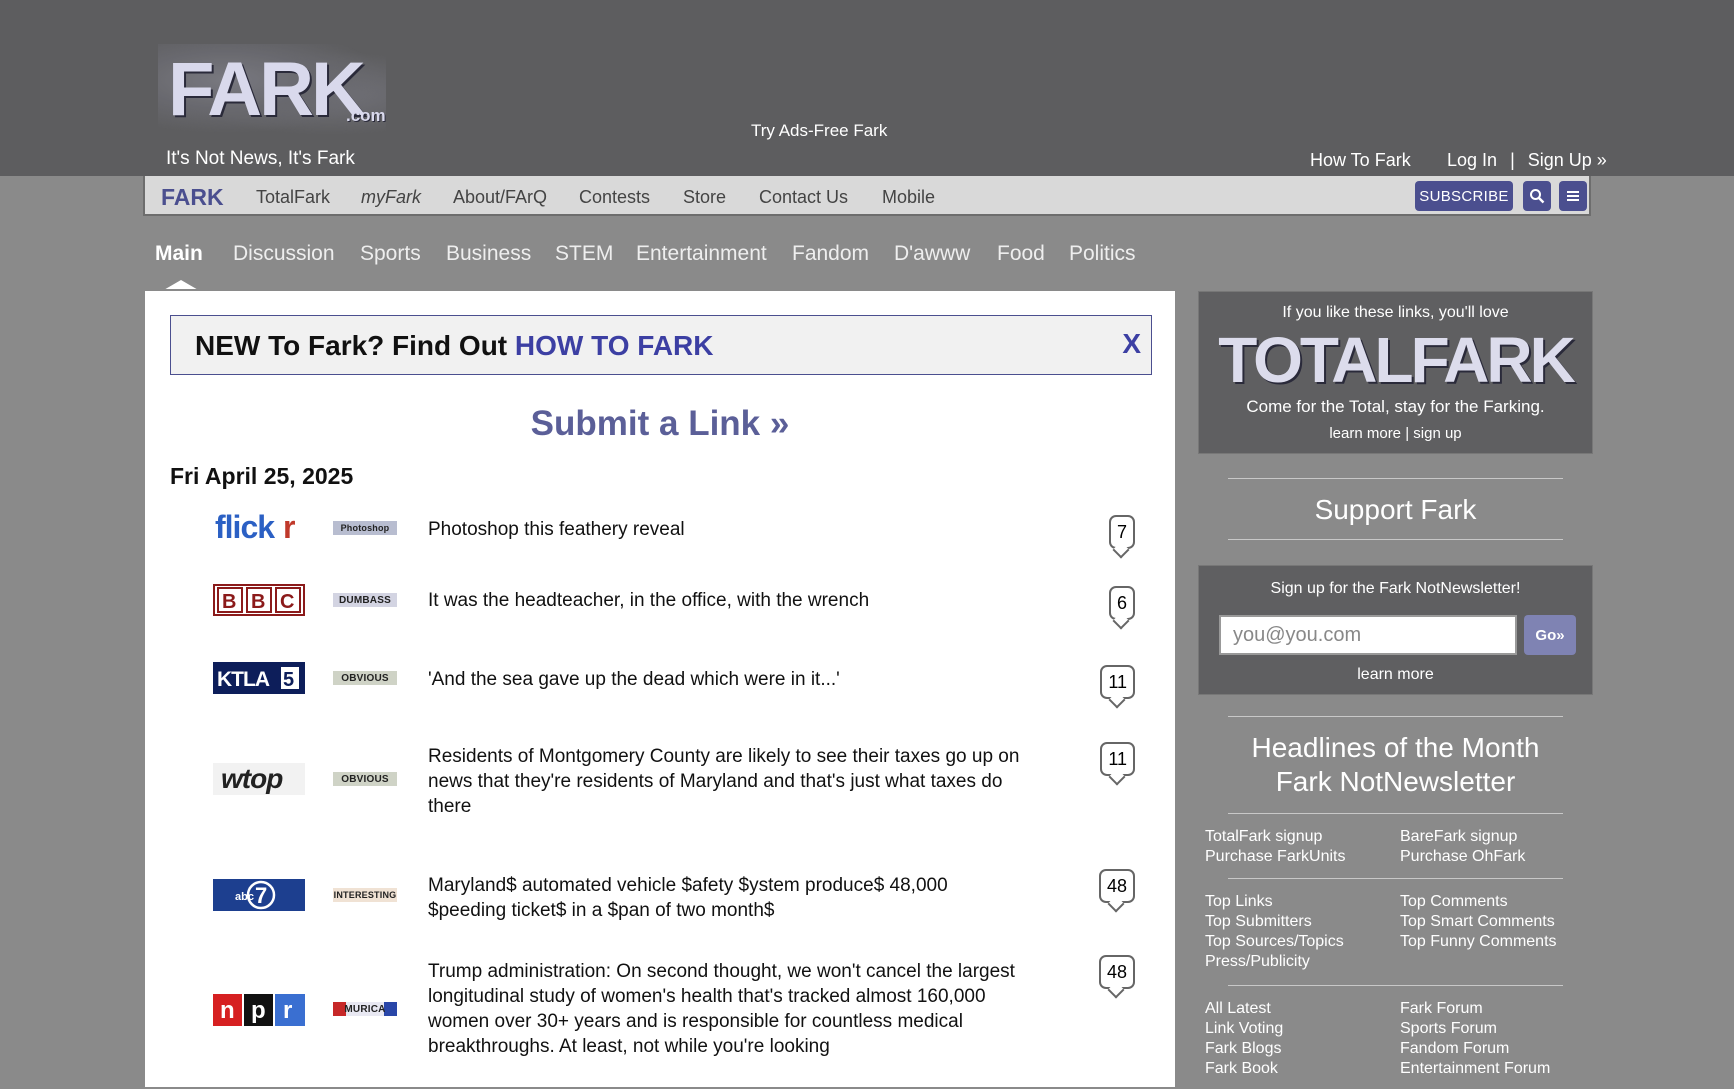 The image size is (1734, 1089). Describe the element at coordinates (1475, 1029) in the screenshot. I see `sports-forum-link: Sports Forum` at that location.